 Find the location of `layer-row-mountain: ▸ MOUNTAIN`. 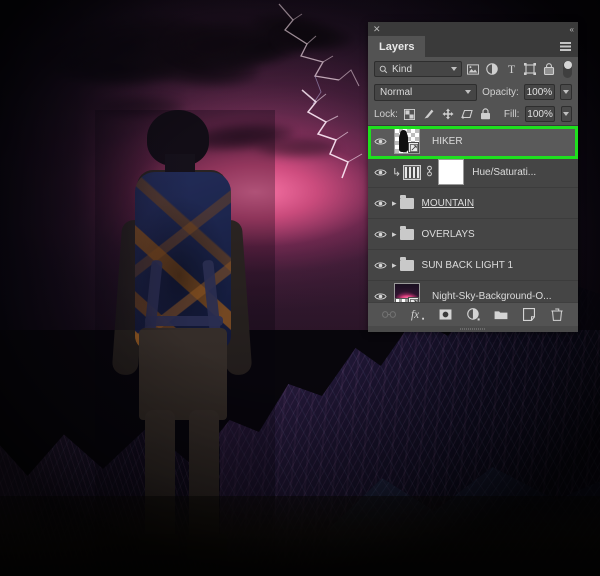

layer-row-mountain: ▸ MOUNTAIN is located at coordinates (473, 203).